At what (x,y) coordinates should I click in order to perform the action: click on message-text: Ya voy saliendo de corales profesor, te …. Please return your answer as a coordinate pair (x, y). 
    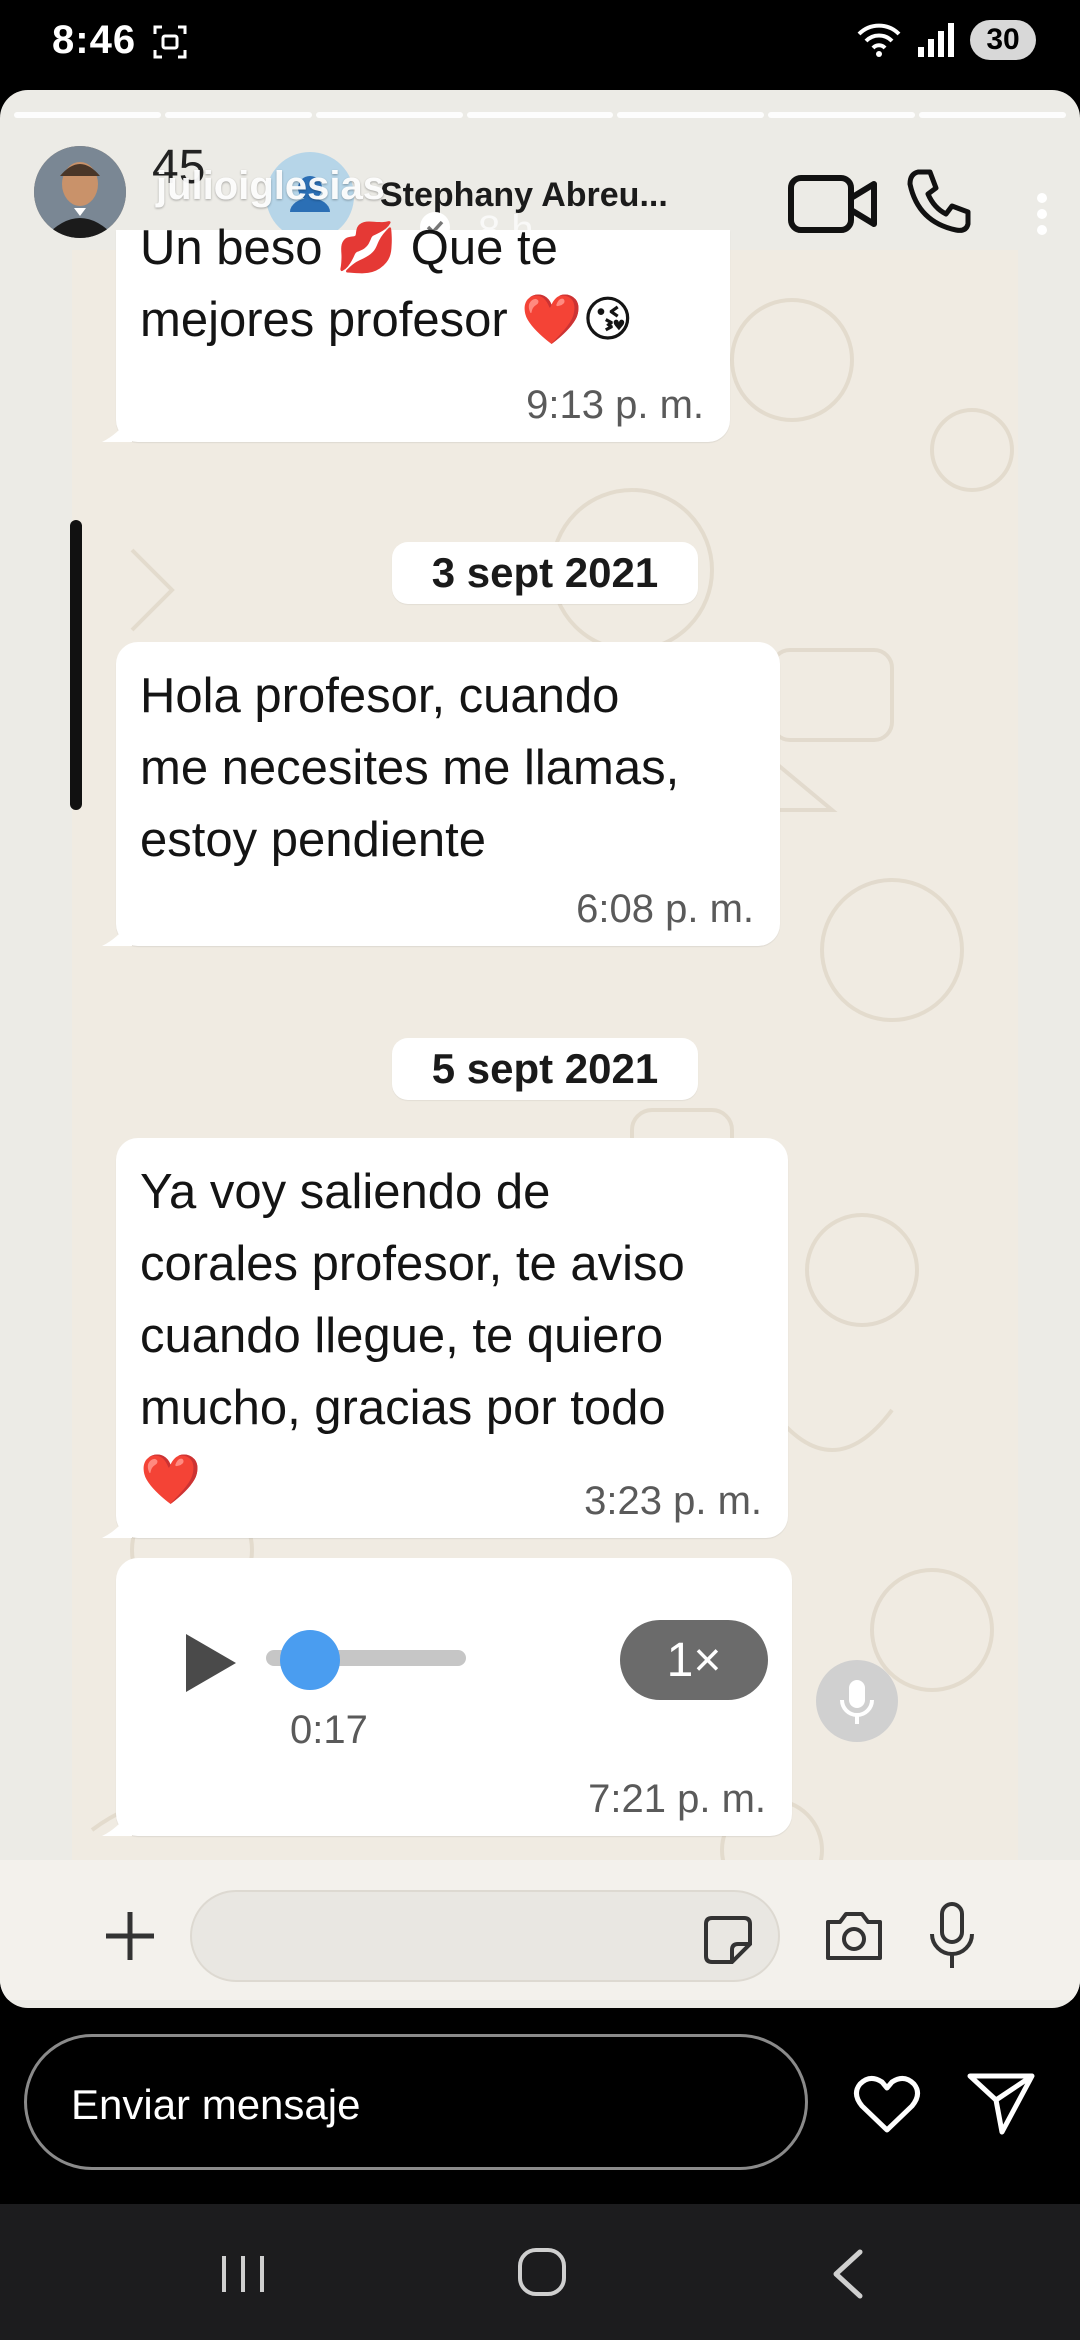
    Looking at the image, I should click on (412, 1336).